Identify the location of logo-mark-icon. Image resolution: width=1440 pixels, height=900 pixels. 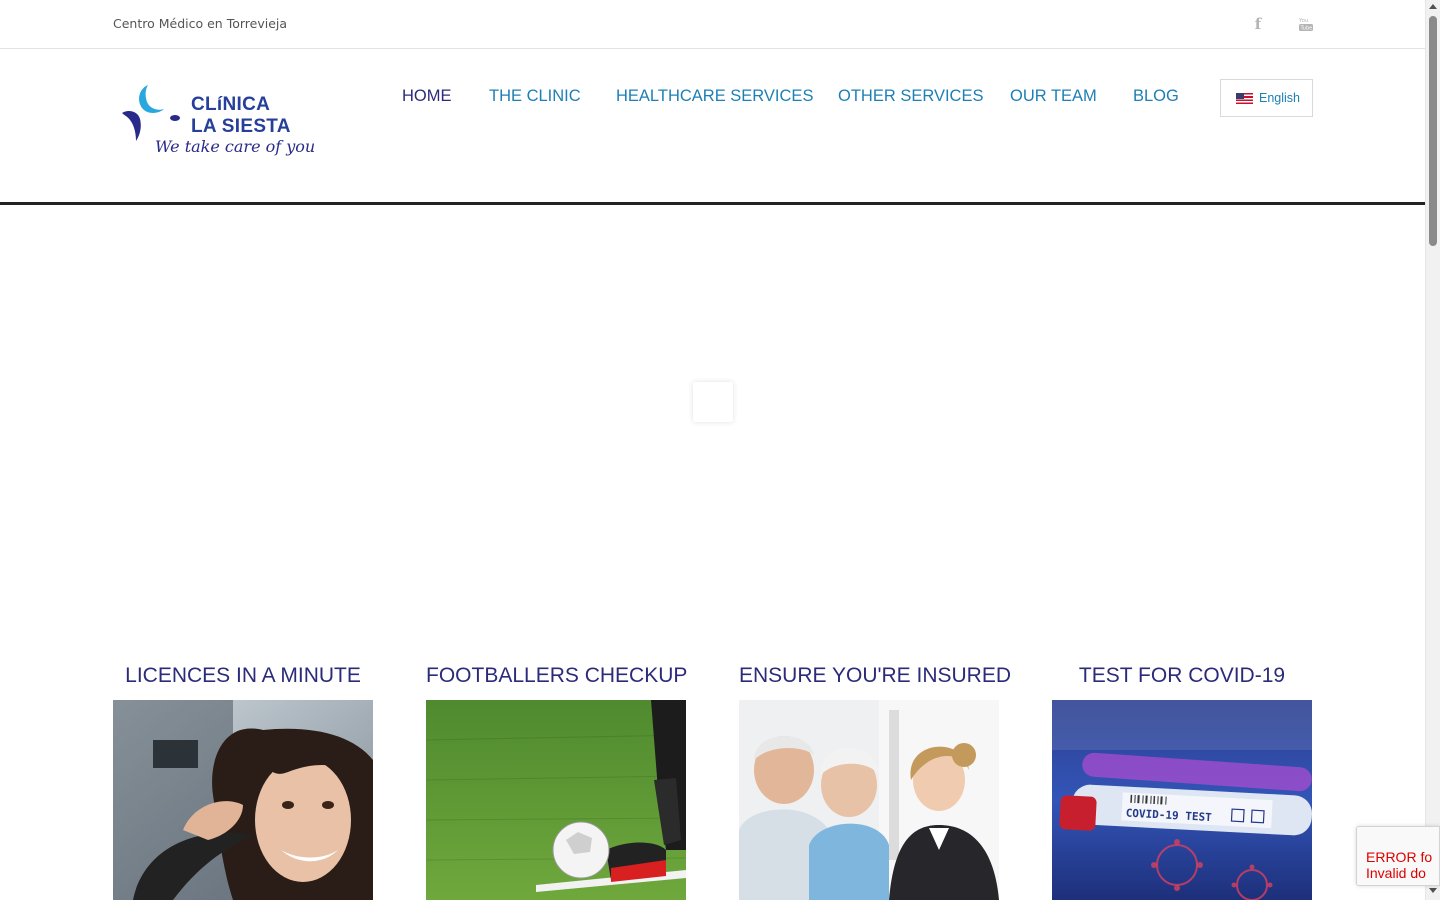
(151, 113).